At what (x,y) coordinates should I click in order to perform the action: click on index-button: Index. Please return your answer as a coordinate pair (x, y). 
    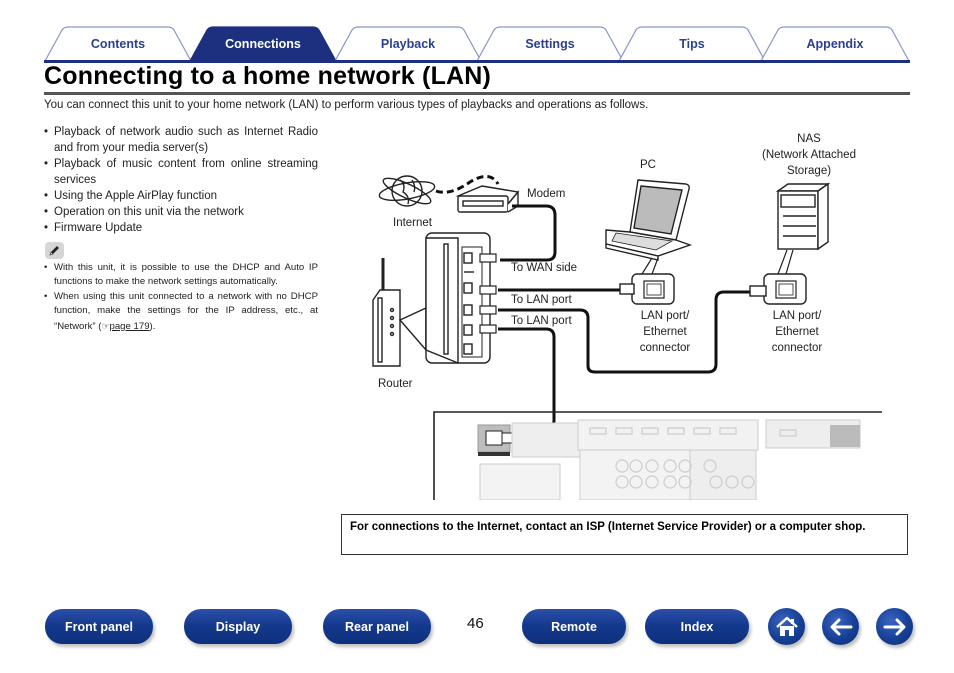
    Looking at the image, I should click on (697, 626).